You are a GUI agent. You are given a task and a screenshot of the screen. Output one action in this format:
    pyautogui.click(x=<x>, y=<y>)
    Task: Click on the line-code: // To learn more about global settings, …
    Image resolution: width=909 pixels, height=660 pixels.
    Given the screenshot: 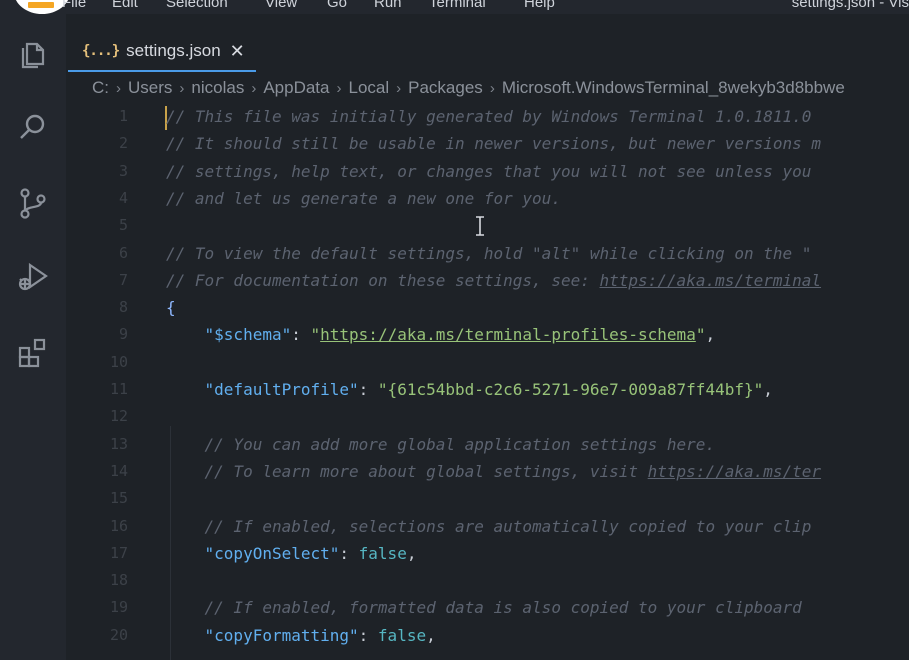 What is the action you would take?
    pyautogui.click(x=494, y=471)
    